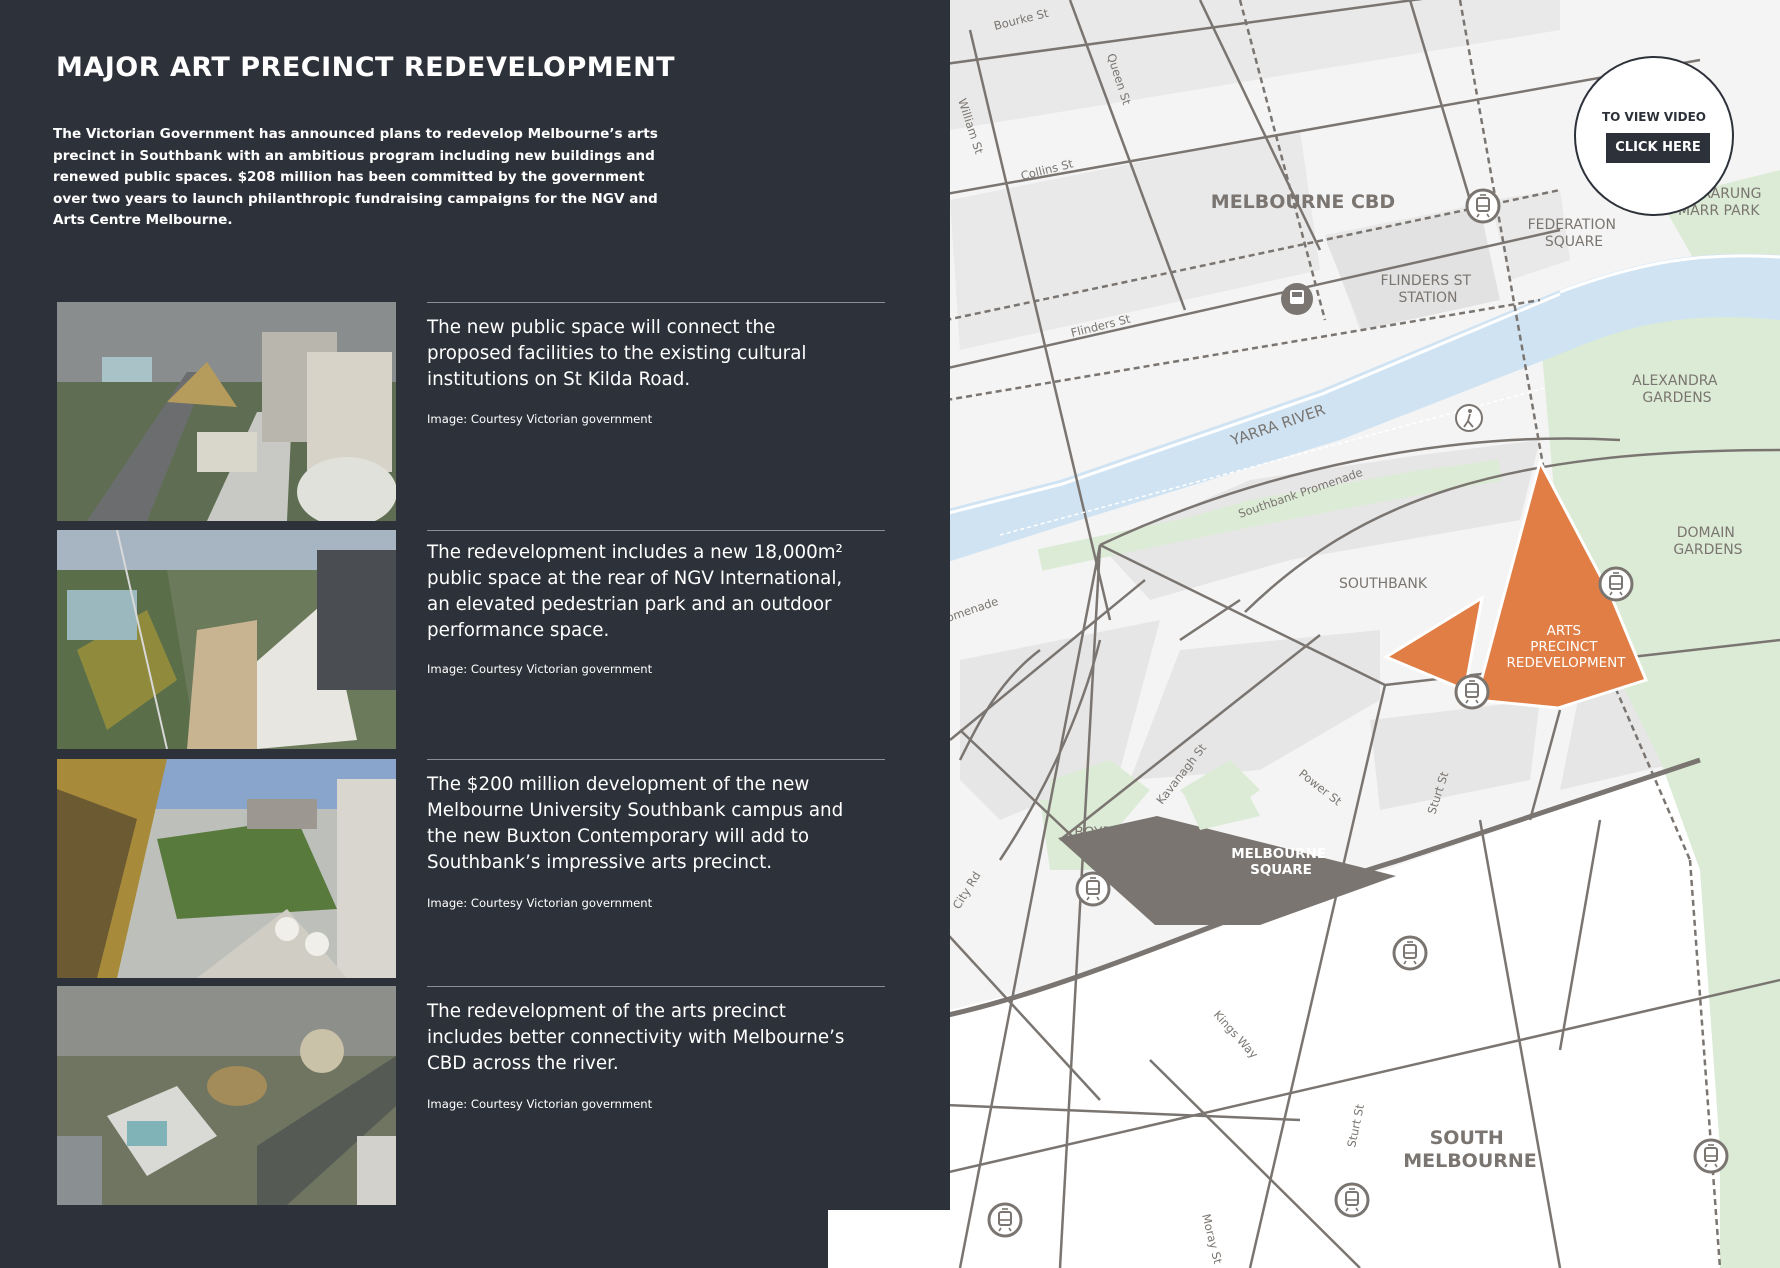 The width and height of the screenshot is (1780, 1268). Describe the element at coordinates (1469, 418) in the screenshot. I see `pedestrian-icon` at that location.